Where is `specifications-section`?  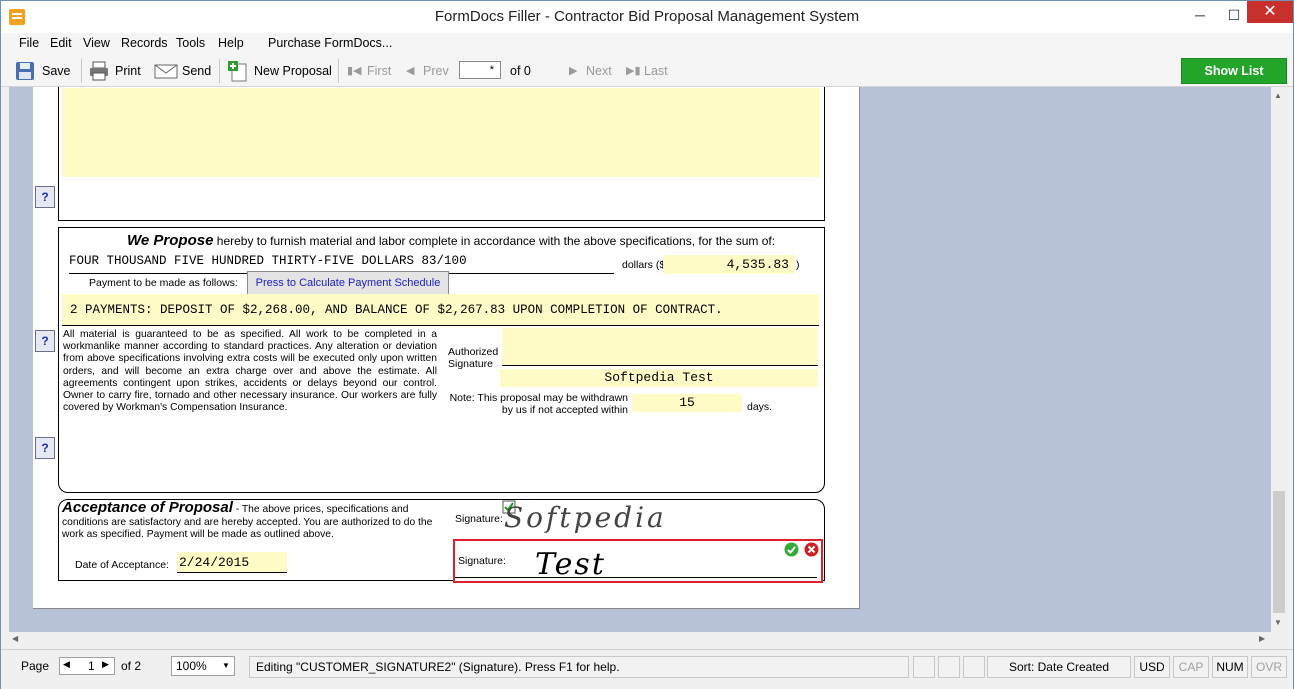
specifications-section is located at coordinates (441, 154).